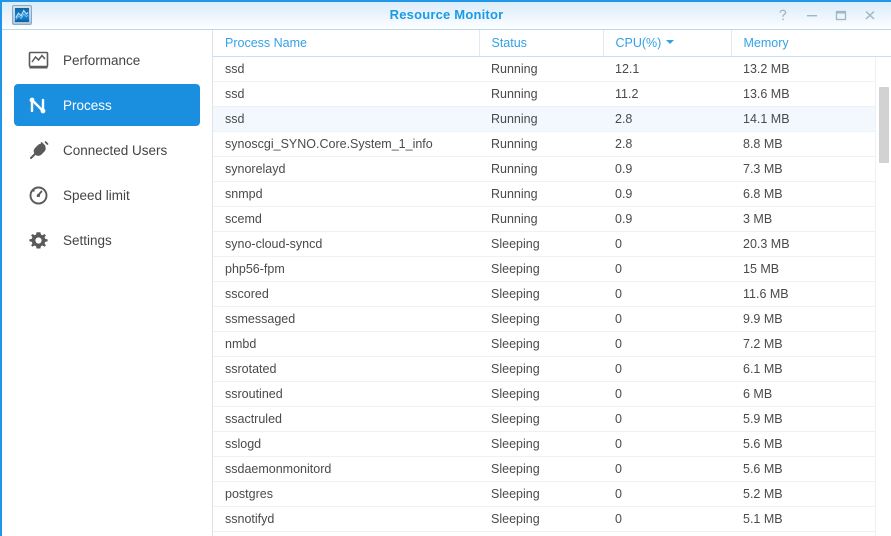 The image size is (891, 536). Describe the element at coordinates (552, 494) in the screenshot. I see `table-row: postgres Sleeping 0 5.2 MB` at that location.